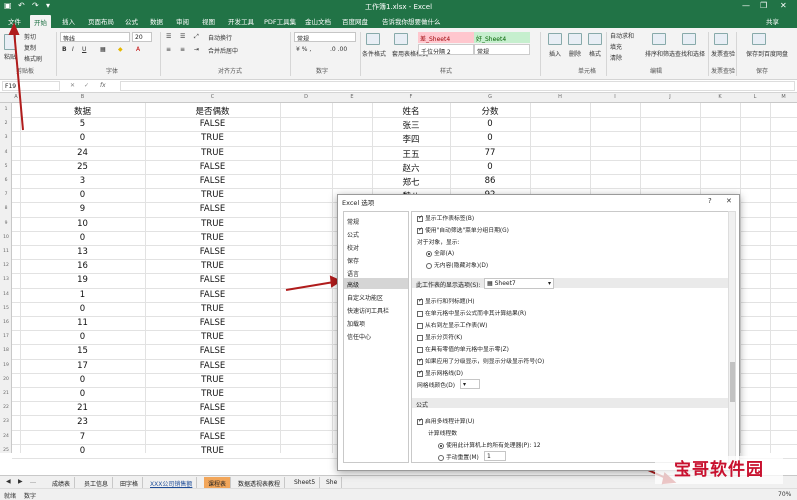  I want to click on column-header: D, so click(306, 97).